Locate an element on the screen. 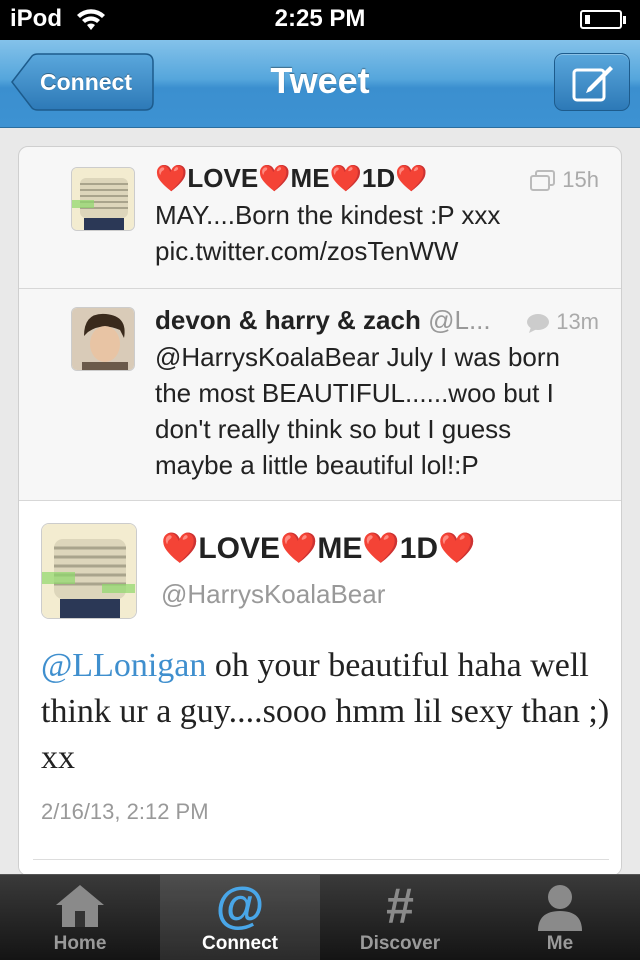 The image size is (640, 960). tweet-time: 13m is located at coordinates (577, 321).